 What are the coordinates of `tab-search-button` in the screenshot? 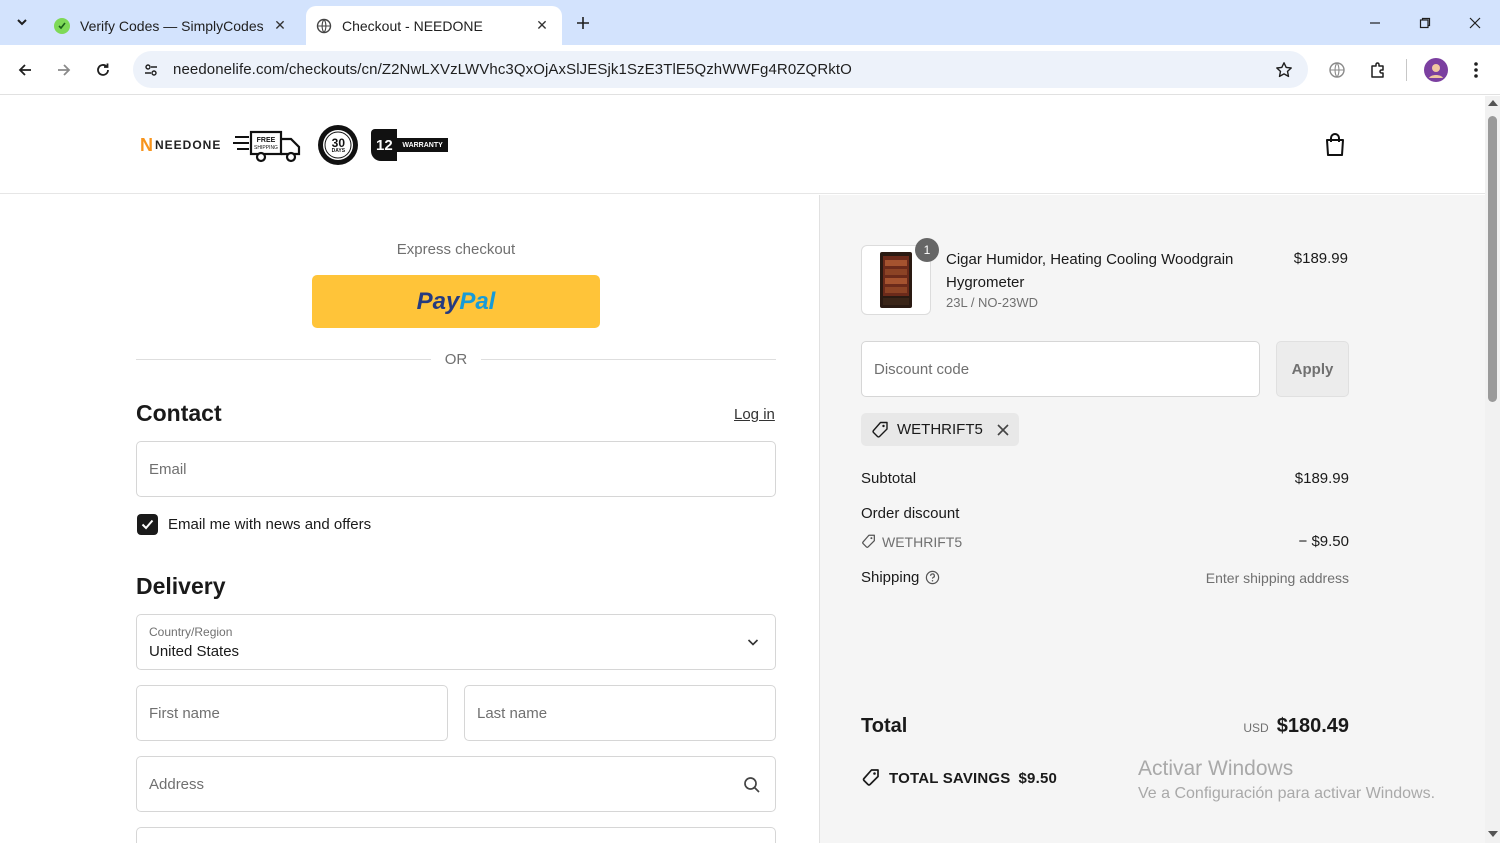 It's located at (22, 22).